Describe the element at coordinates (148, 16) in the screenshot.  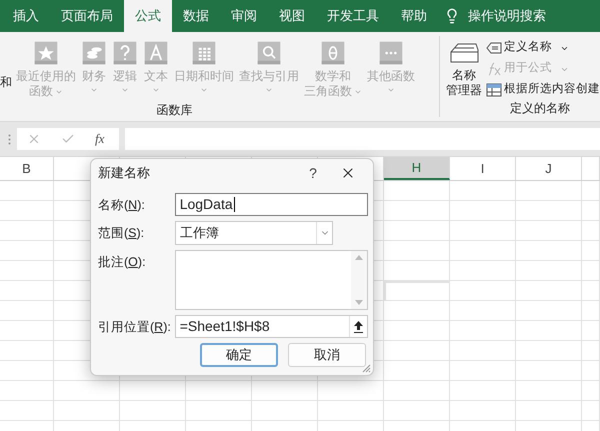
I see `ribbon-tab: 公式` at that location.